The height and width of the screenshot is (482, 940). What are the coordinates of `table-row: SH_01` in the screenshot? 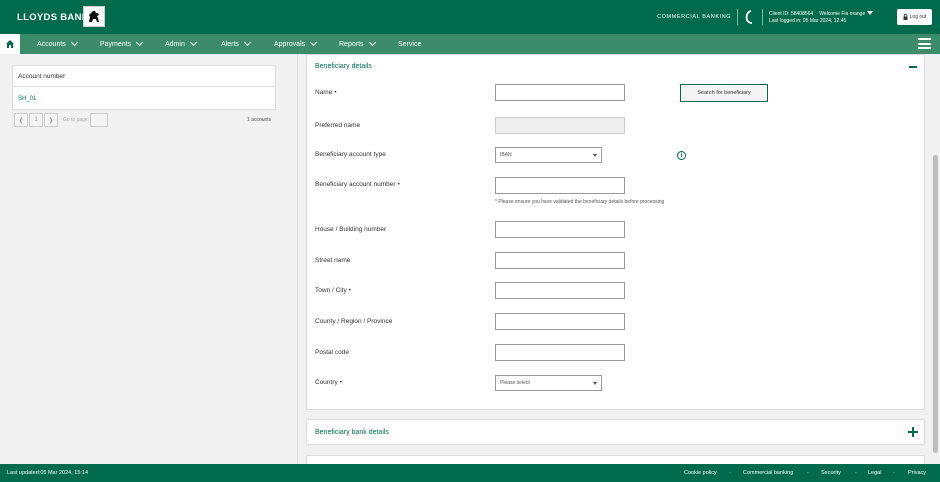 It's located at (144, 98).